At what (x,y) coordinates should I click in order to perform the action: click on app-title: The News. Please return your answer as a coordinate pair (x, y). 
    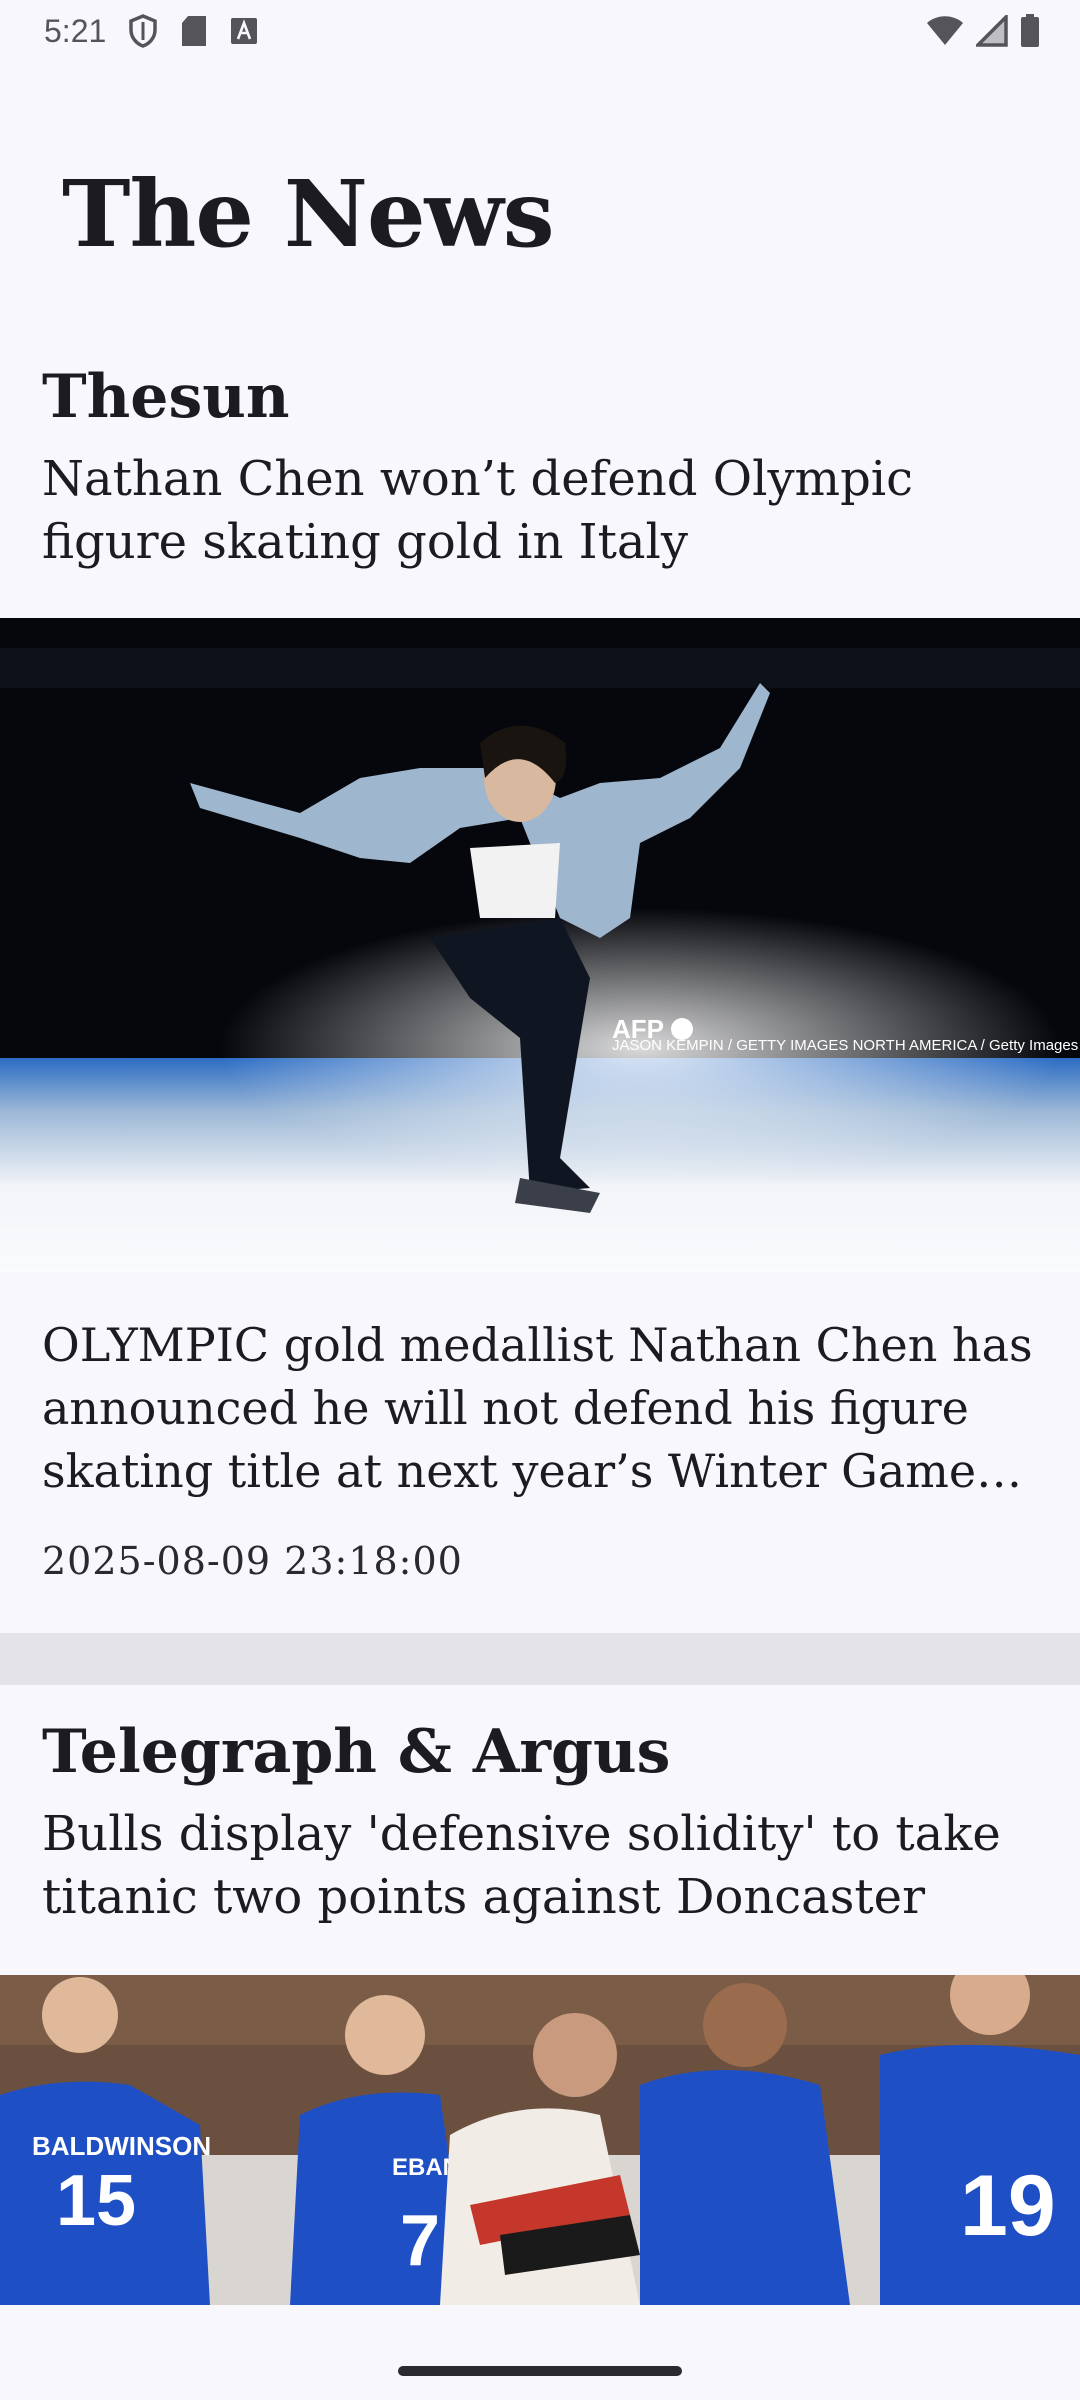
    Looking at the image, I should click on (308, 214).